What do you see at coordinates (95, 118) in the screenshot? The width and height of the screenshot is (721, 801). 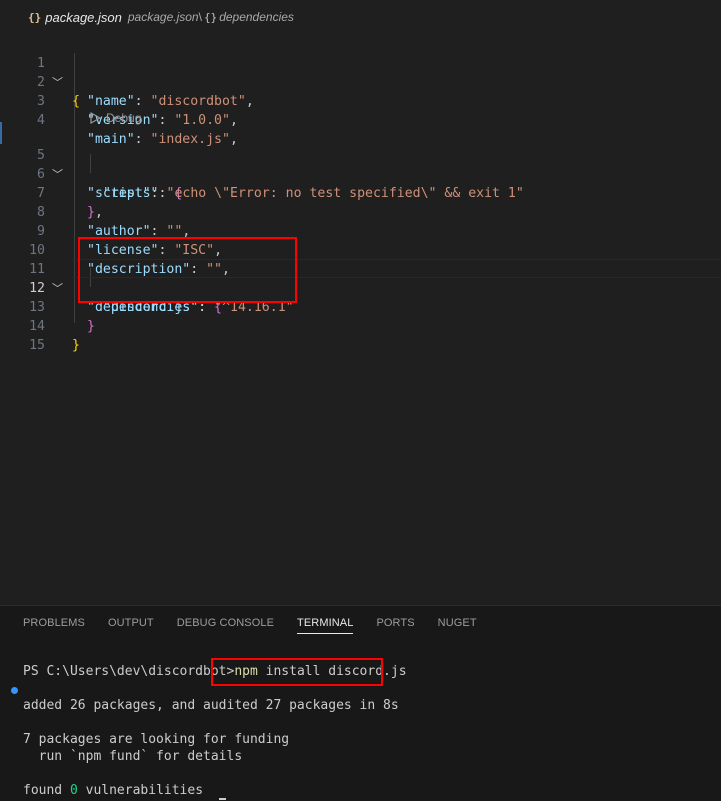 I see `play-icon` at bounding box center [95, 118].